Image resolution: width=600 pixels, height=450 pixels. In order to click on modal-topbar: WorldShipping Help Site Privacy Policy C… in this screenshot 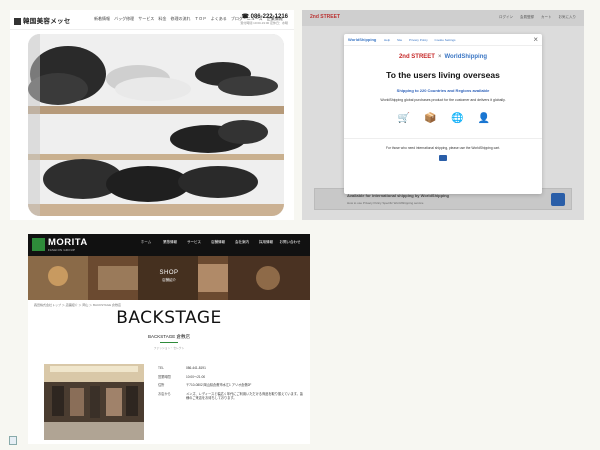, I will do `click(443, 40)`.